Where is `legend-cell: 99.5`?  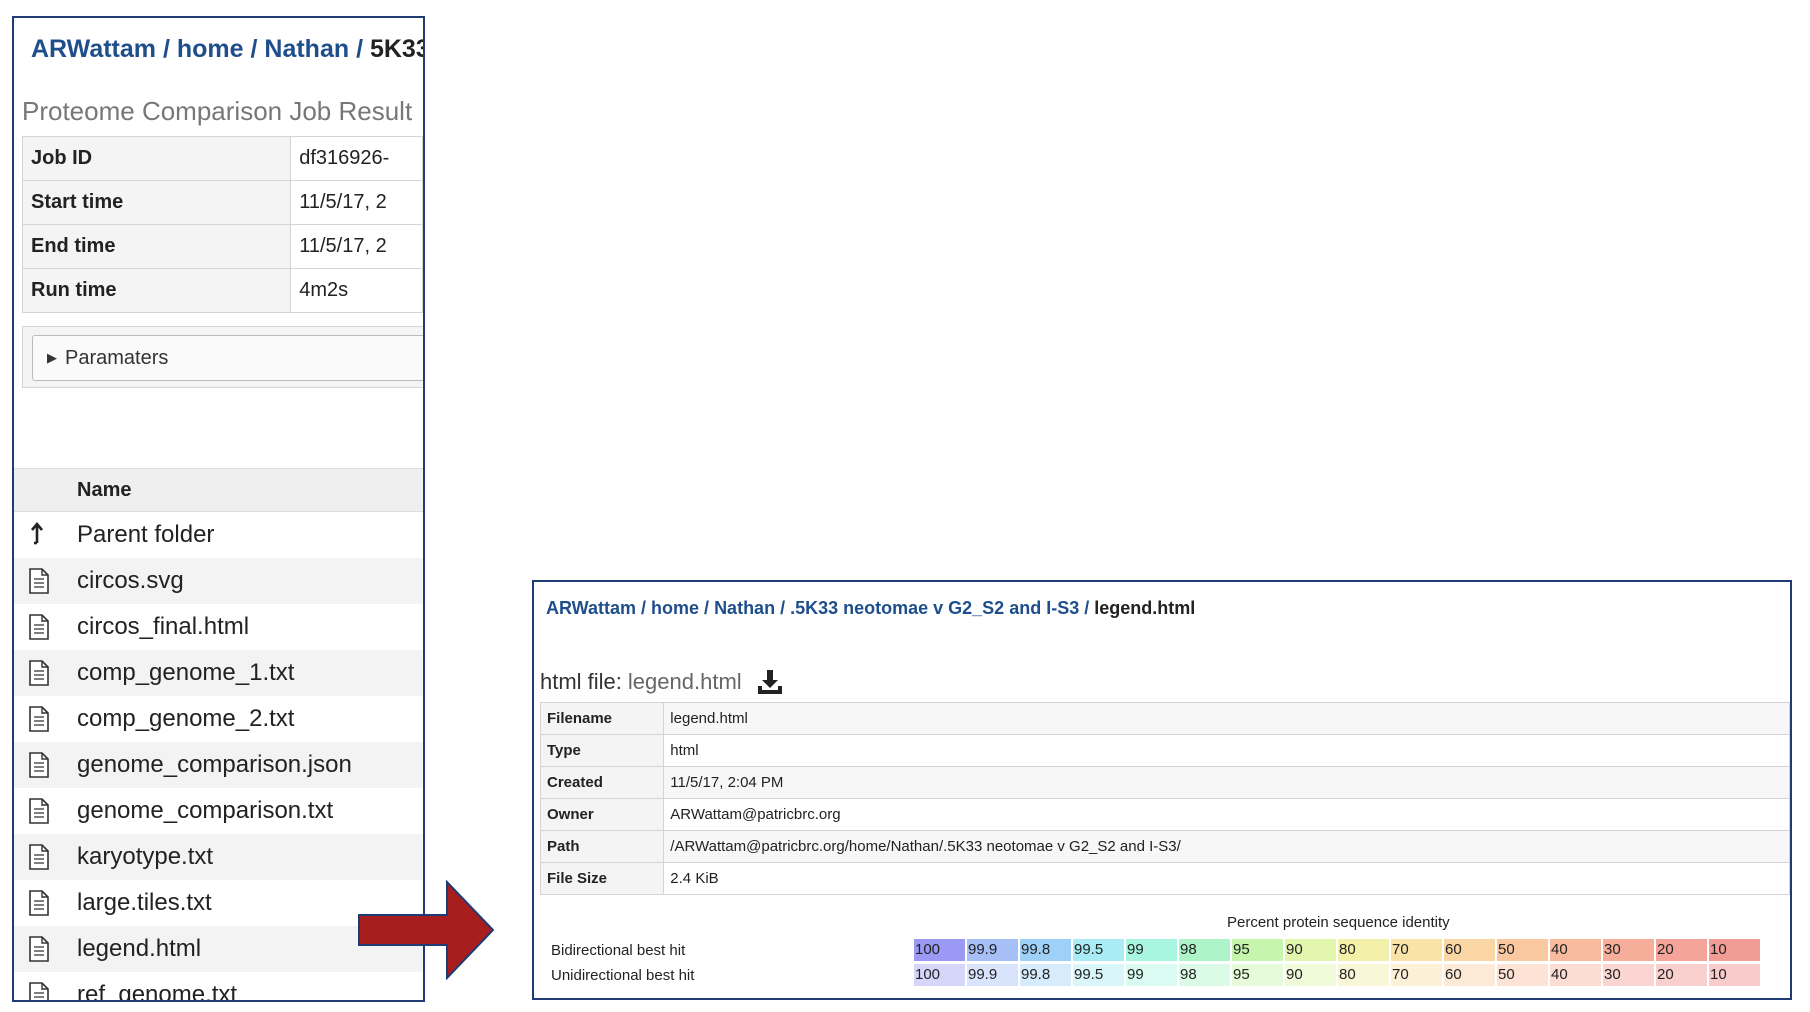 legend-cell: 99.5 is located at coordinates (1098, 950).